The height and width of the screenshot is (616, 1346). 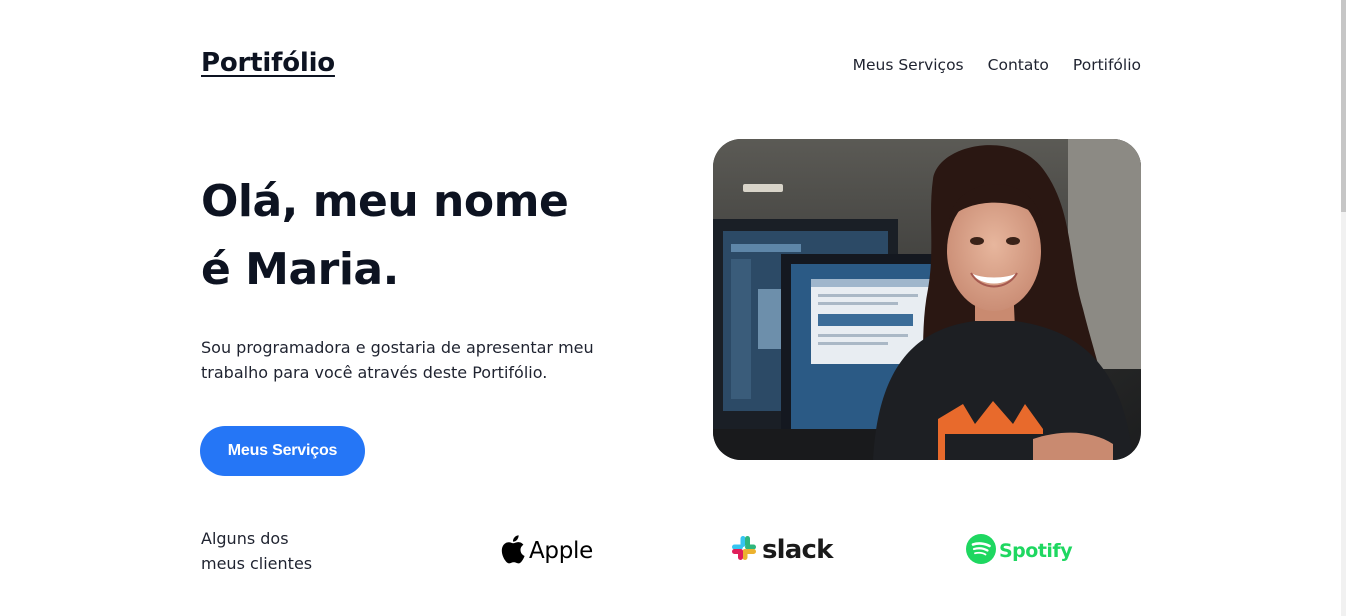 What do you see at coordinates (268, 63) in the screenshot?
I see `site-logo: Portifólio` at bounding box center [268, 63].